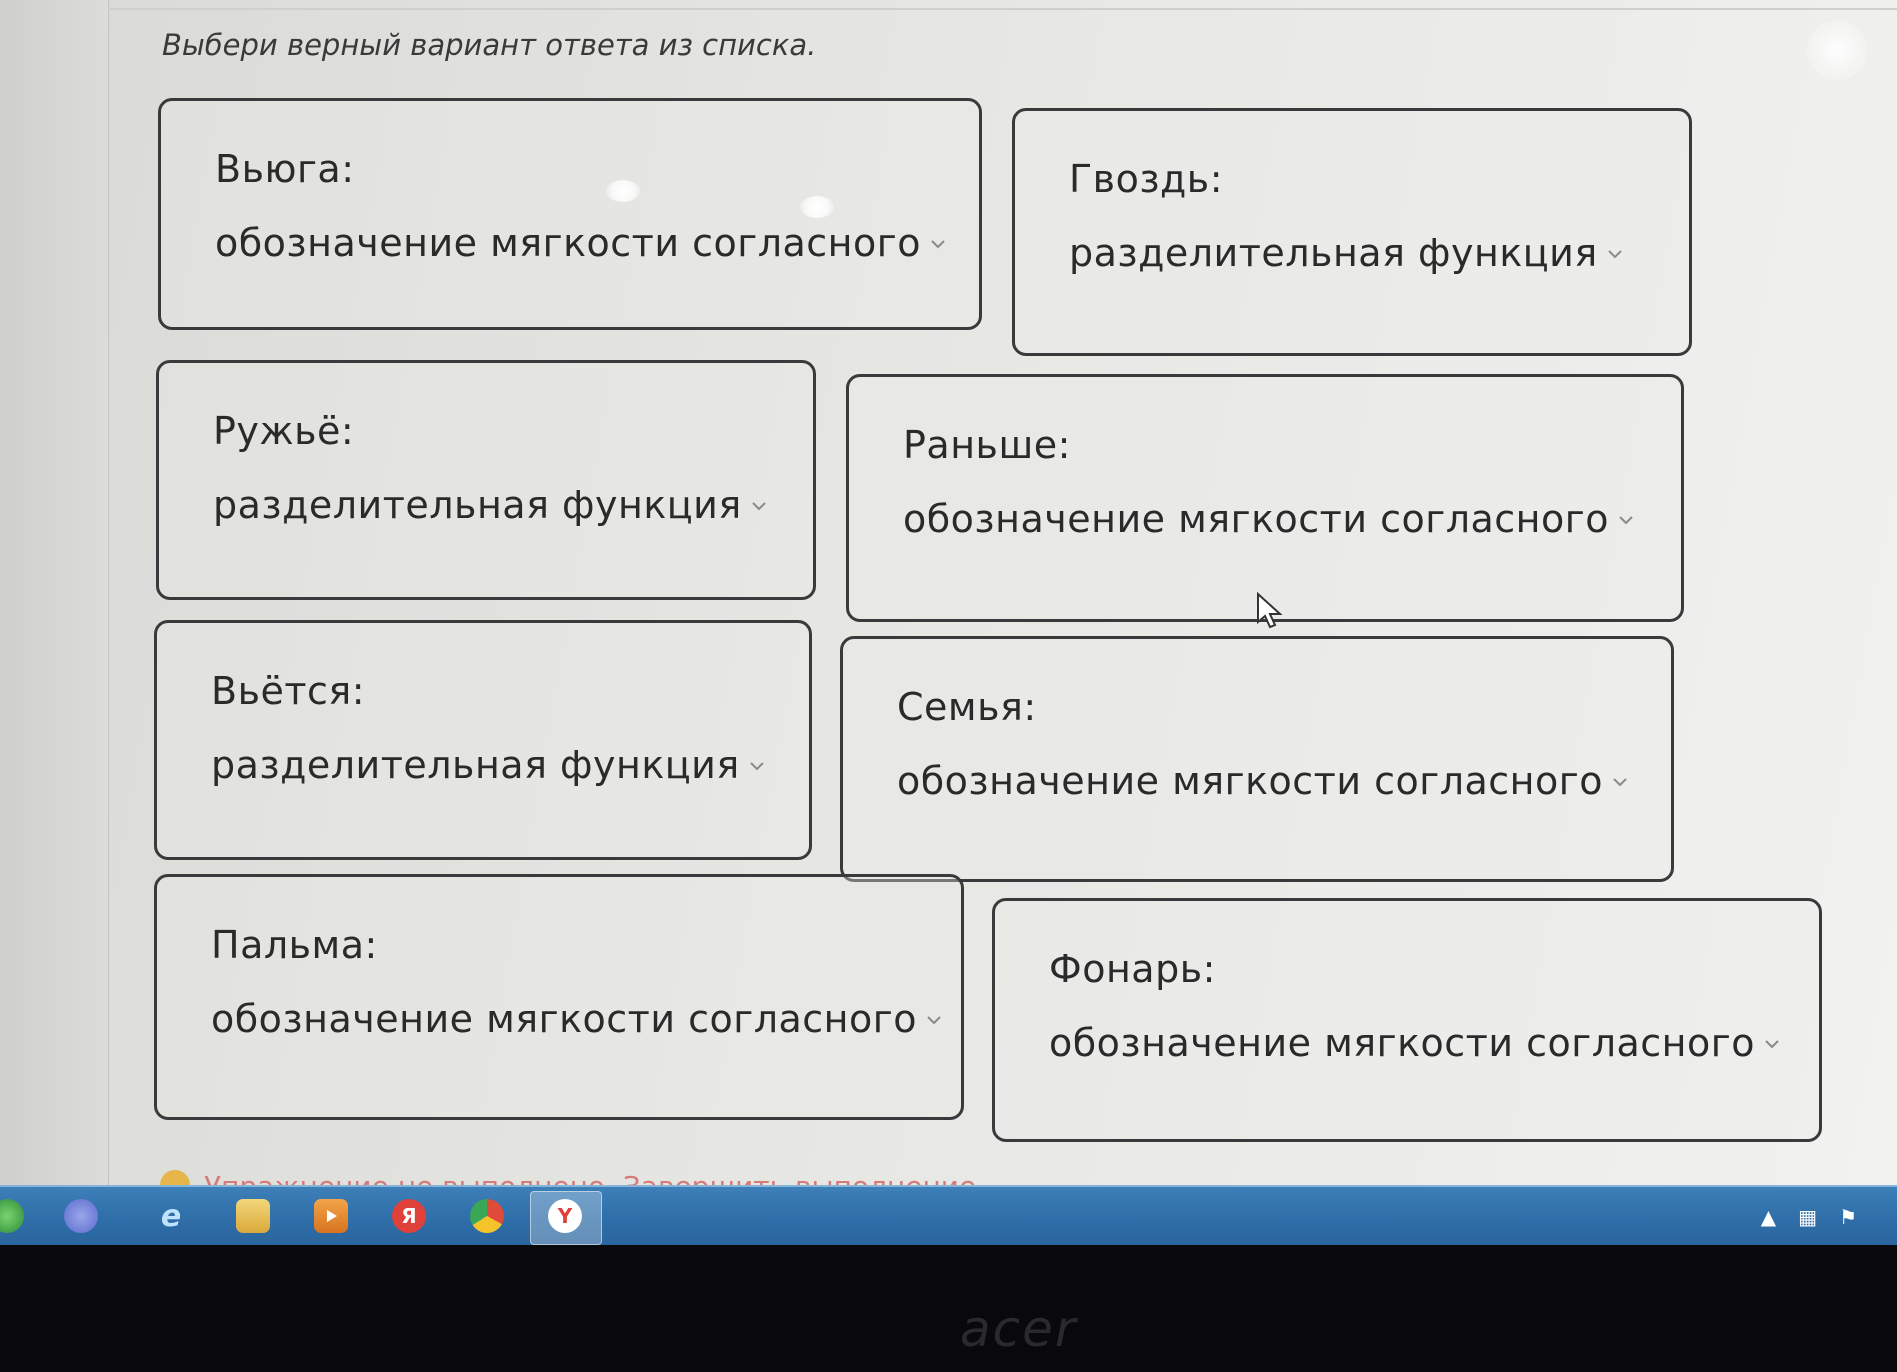  I want to click on yandex-icon: Я, so click(409, 1216).